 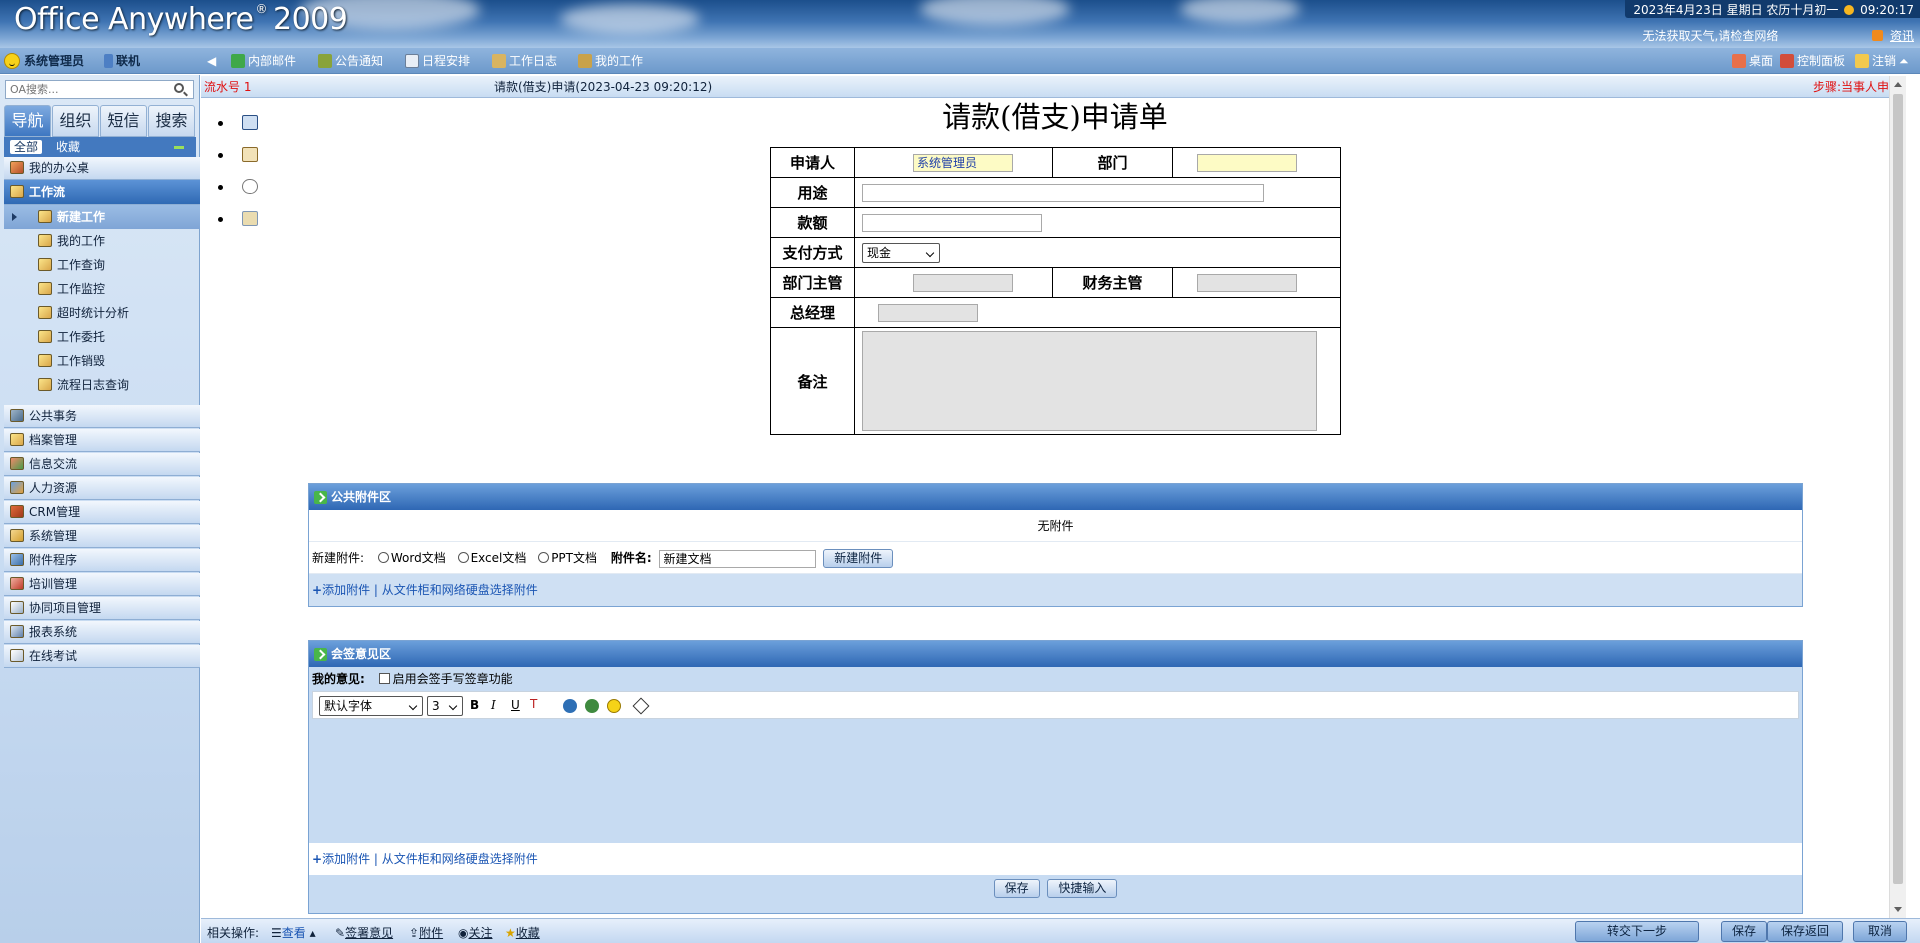 What do you see at coordinates (522, 932) in the screenshot?
I see `favorite-button: ★收藏` at bounding box center [522, 932].